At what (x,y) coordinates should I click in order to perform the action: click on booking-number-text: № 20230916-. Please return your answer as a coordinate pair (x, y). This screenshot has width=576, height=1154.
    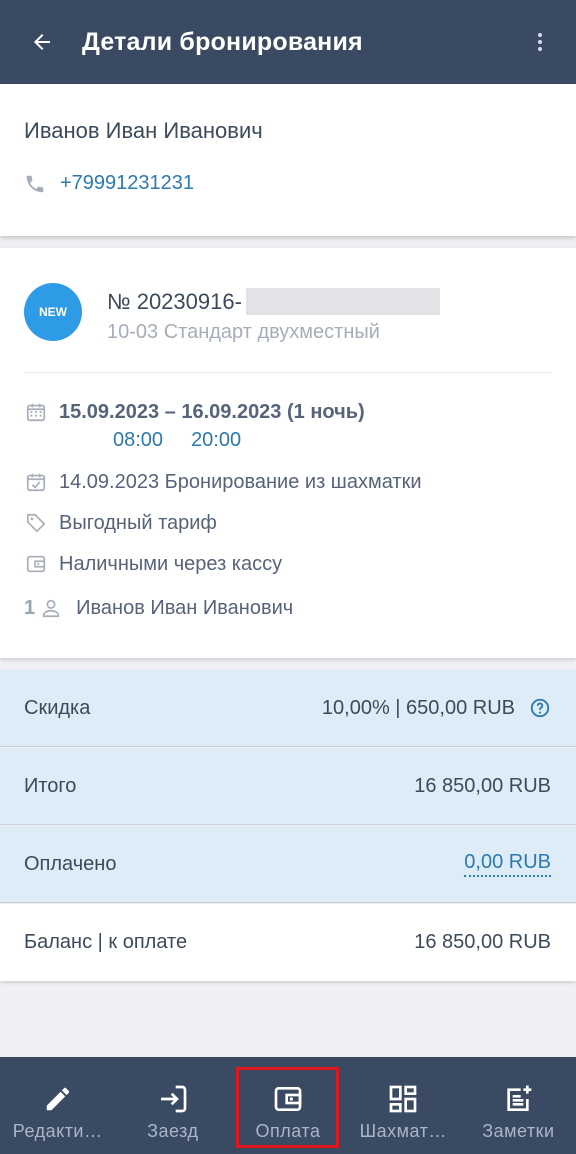
    Looking at the image, I should click on (174, 301).